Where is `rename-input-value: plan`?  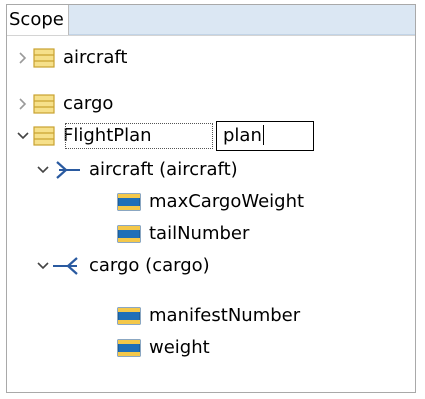
rename-input-value: plan is located at coordinates (242, 135).